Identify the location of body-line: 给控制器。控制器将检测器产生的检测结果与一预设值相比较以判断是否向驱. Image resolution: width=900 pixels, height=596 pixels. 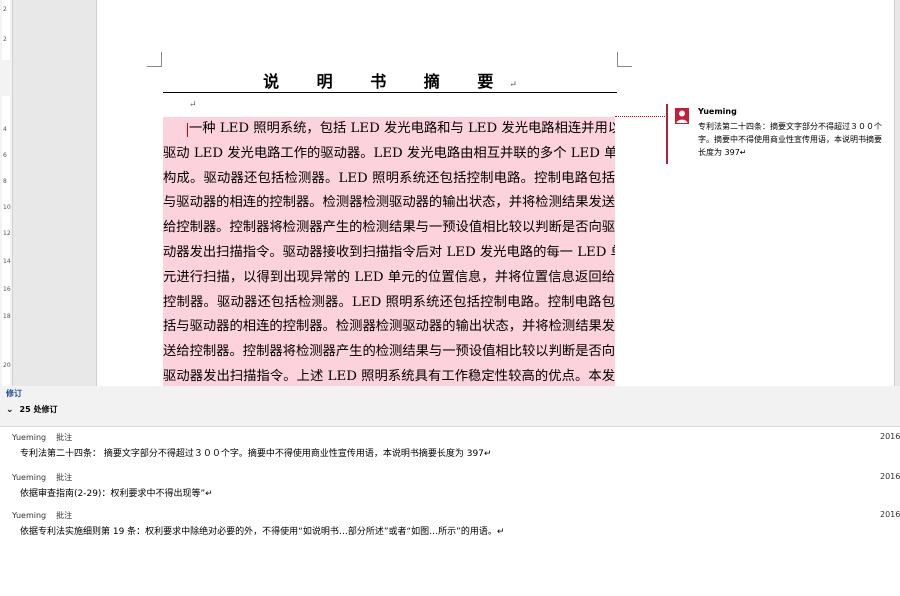
(389, 228).